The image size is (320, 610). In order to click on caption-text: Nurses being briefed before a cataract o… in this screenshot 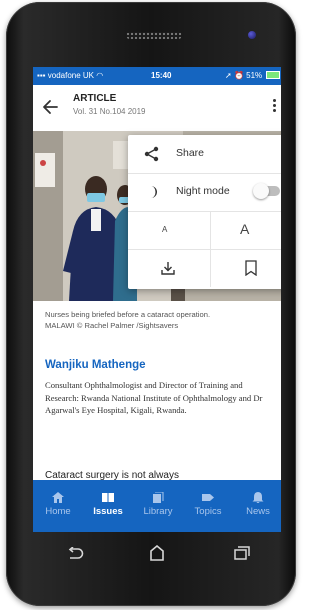, I will do `click(128, 314)`.